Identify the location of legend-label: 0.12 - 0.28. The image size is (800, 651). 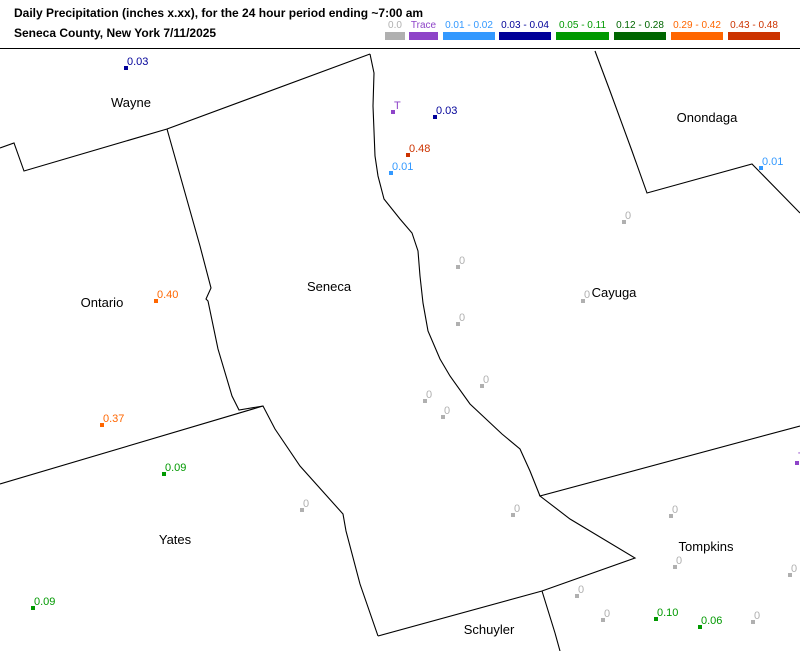
(640, 25).